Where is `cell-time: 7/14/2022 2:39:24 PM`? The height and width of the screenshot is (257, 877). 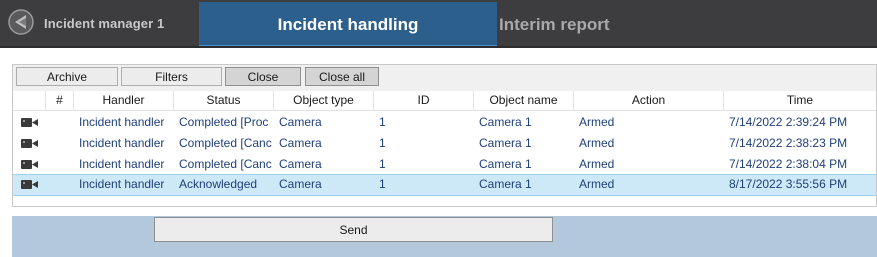 cell-time: 7/14/2022 2:39:24 PM is located at coordinates (788, 122).